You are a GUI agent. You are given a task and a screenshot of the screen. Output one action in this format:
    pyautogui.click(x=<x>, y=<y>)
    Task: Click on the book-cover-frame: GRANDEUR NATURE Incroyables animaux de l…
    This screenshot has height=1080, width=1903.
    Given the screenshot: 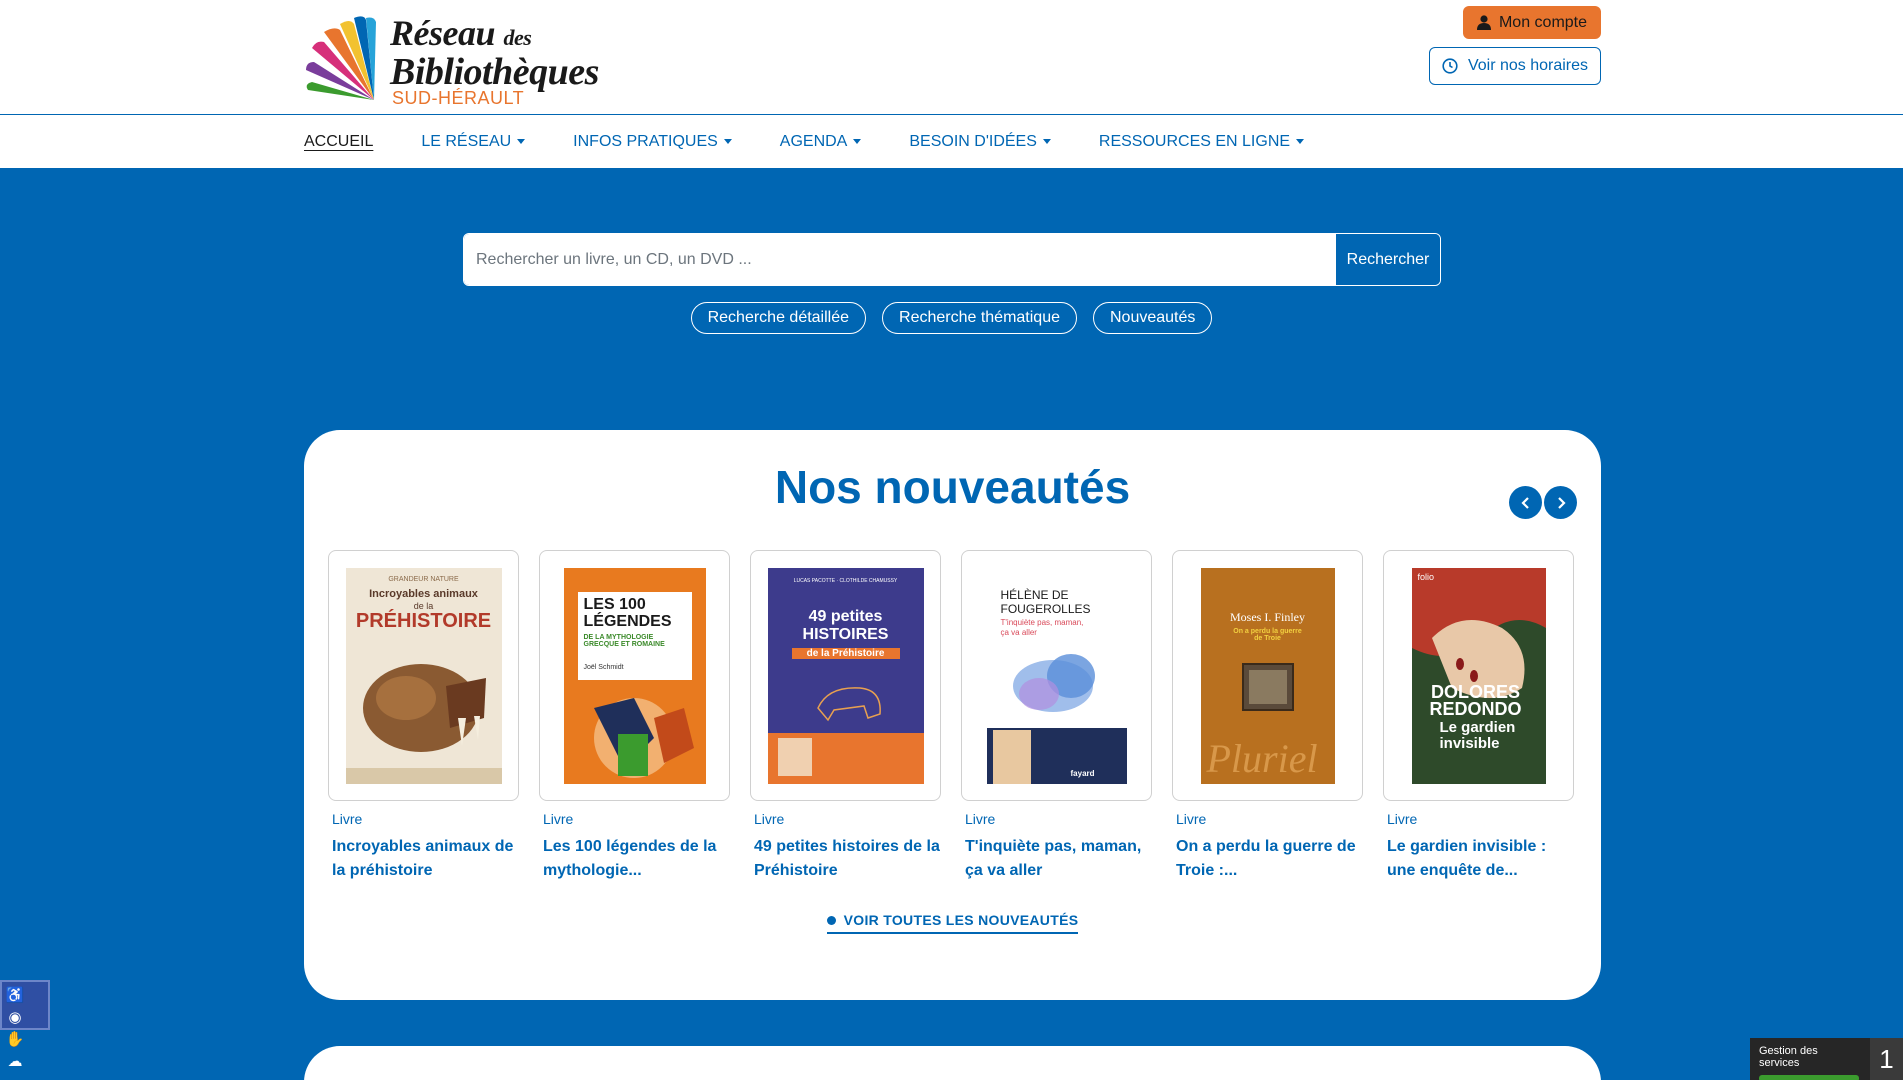 What is the action you would take?
    pyautogui.click(x=423, y=675)
    